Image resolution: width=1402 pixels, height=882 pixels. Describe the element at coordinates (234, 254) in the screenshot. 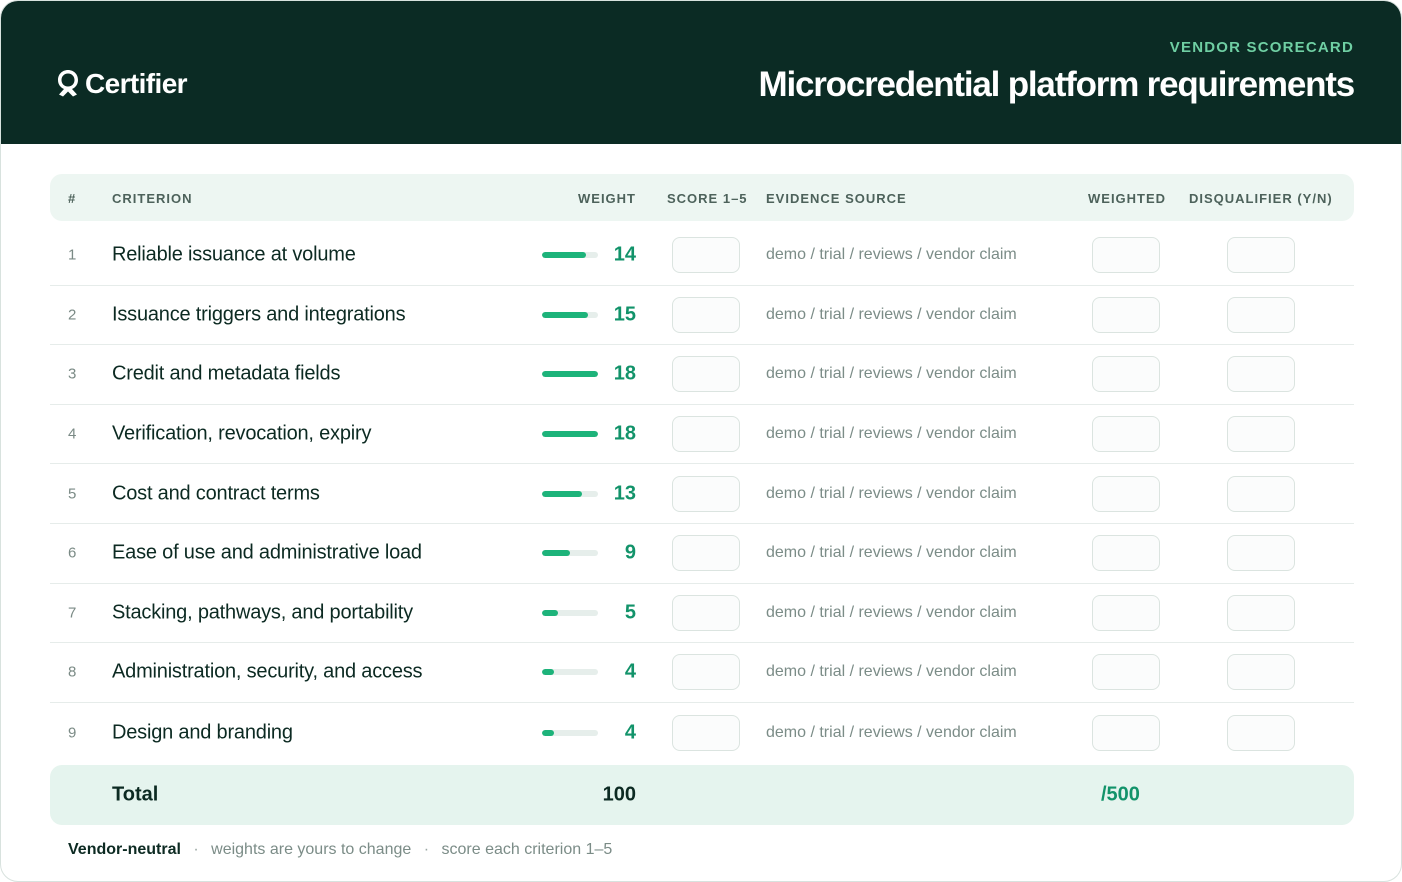

I see `criterion-label: Reliable issuance at volume` at that location.